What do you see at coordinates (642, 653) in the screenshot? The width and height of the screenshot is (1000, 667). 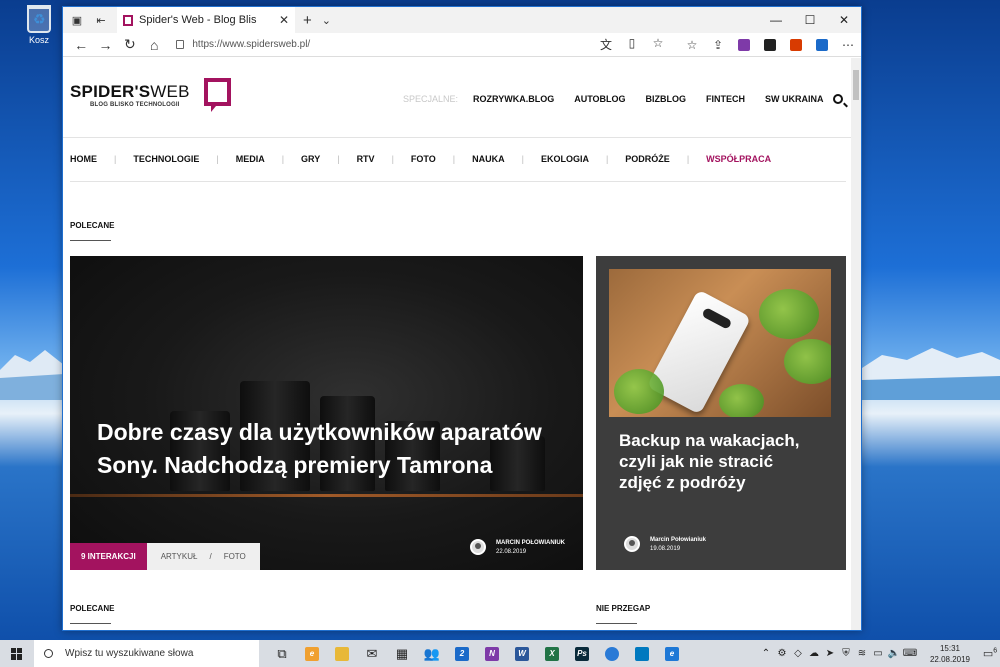 I see `trello-icon` at bounding box center [642, 653].